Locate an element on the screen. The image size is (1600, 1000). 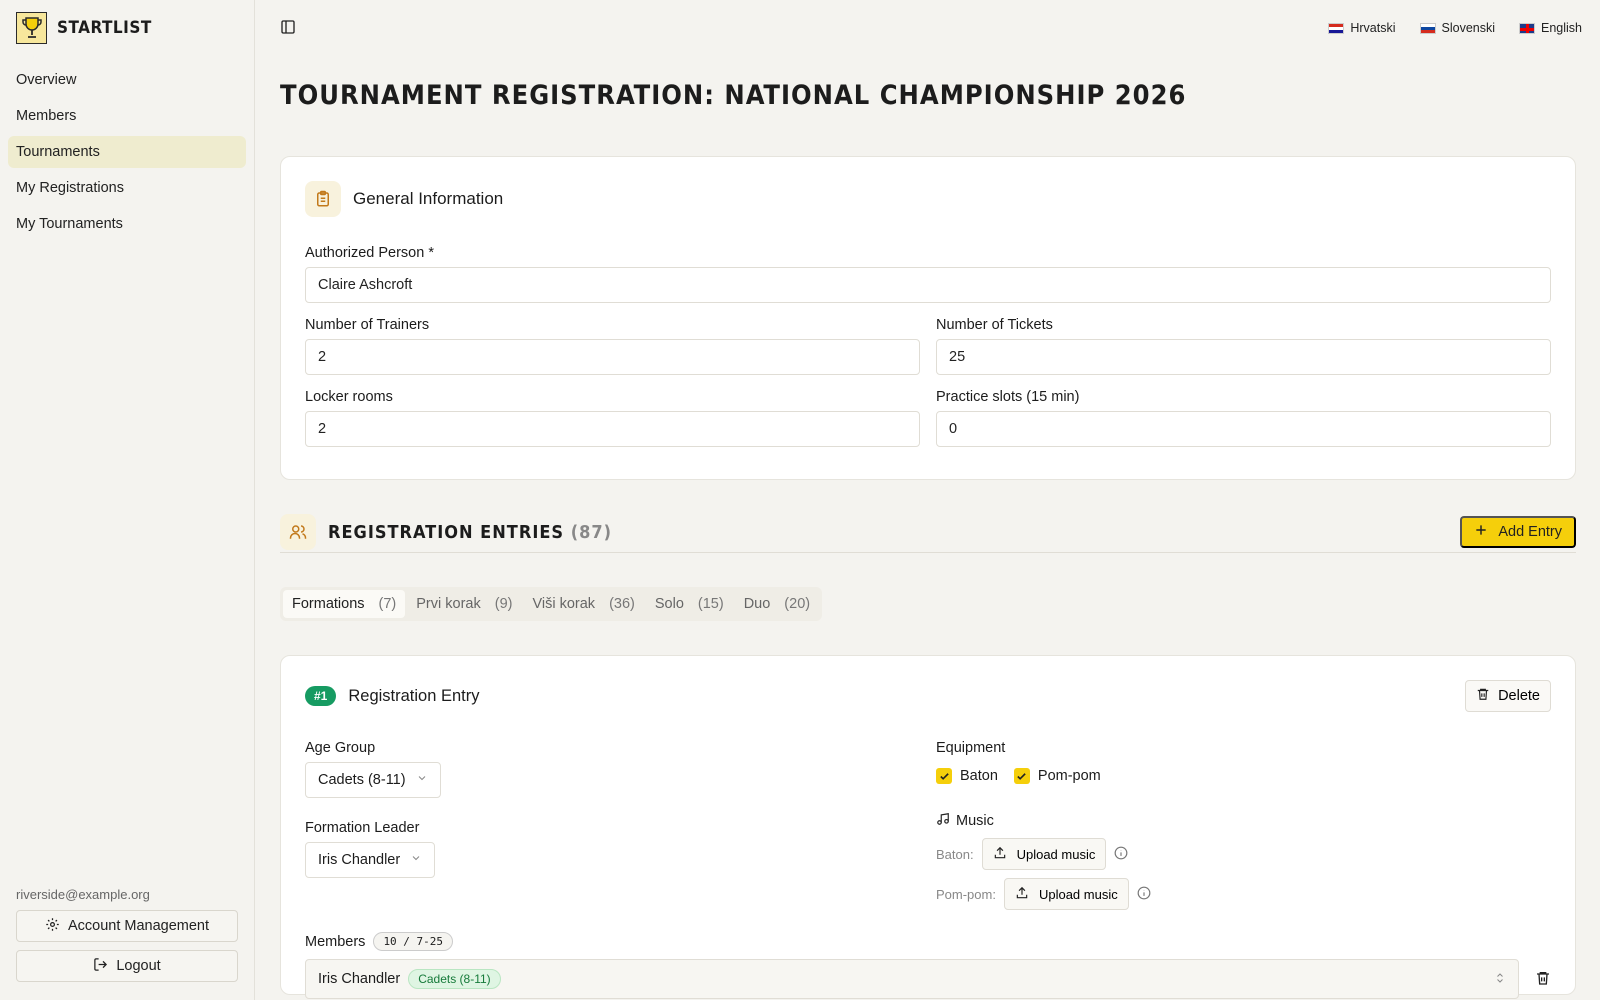
lang-label: Slovenski is located at coordinates (1468, 28).